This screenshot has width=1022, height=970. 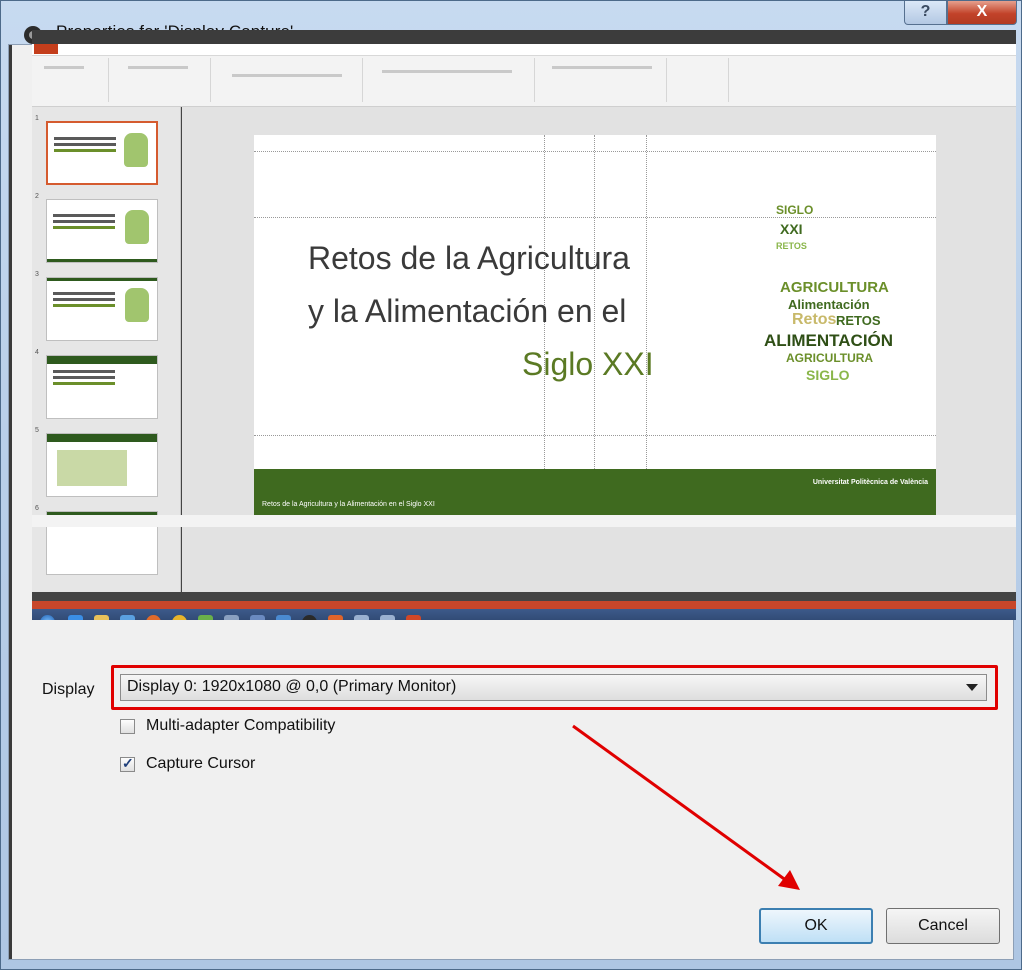 What do you see at coordinates (870, 482) in the screenshot?
I see `slide-footer-university: Universitat Politècnica de València` at bounding box center [870, 482].